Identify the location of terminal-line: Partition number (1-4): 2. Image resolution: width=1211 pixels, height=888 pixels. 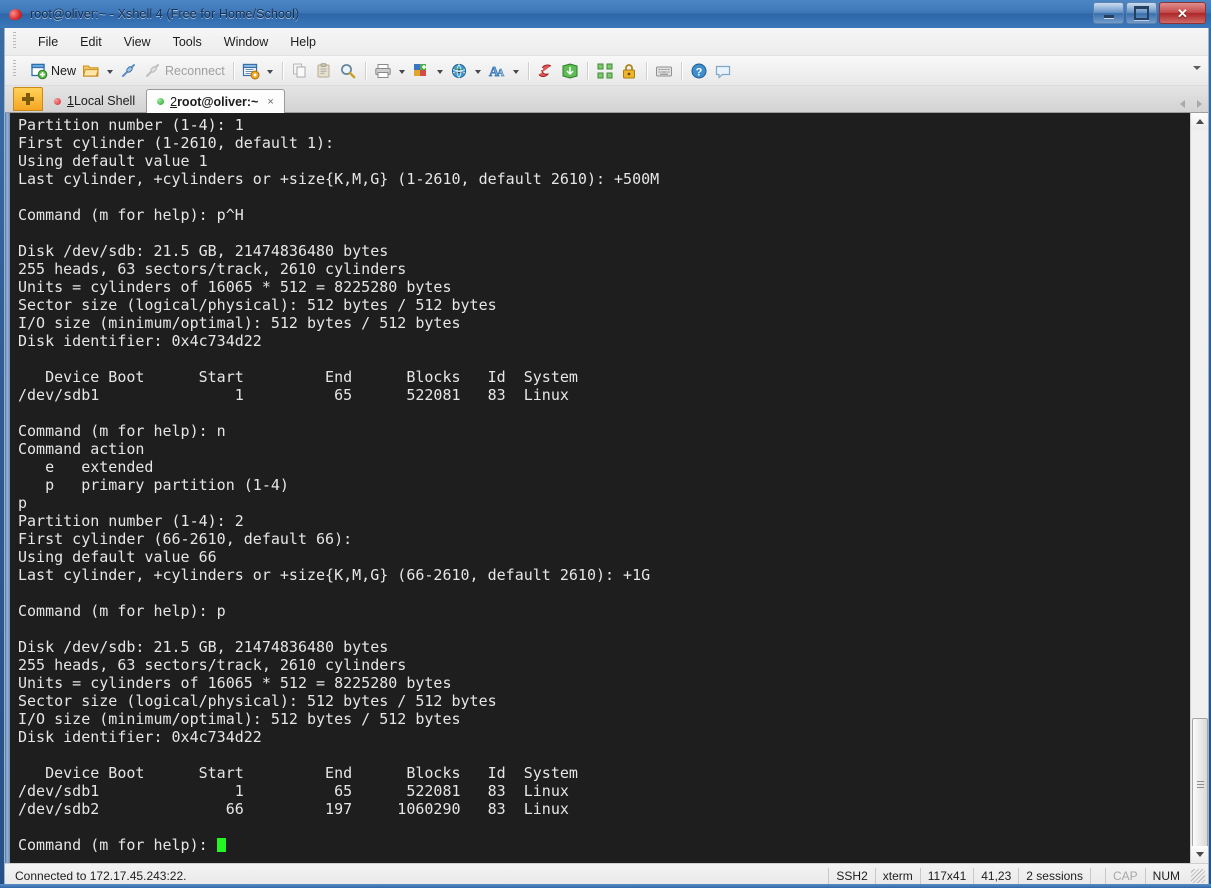
(131, 521).